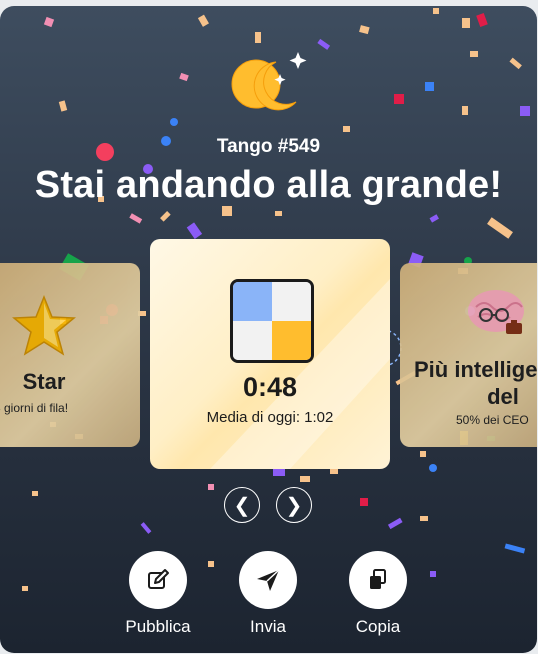 The width and height of the screenshot is (538, 654). What do you see at coordinates (378, 580) in the screenshot?
I see `copy-icon` at bounding box center [378, 580].